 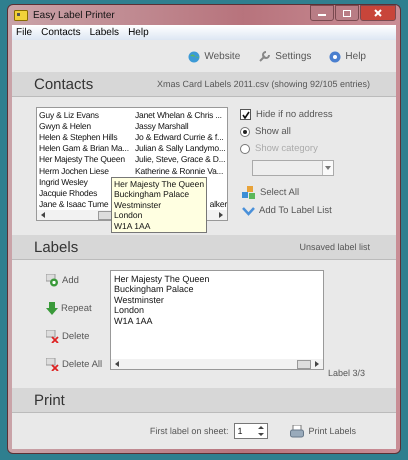 I want to click on contact-name: Jassy Marshall, so click(x=181, y=126).